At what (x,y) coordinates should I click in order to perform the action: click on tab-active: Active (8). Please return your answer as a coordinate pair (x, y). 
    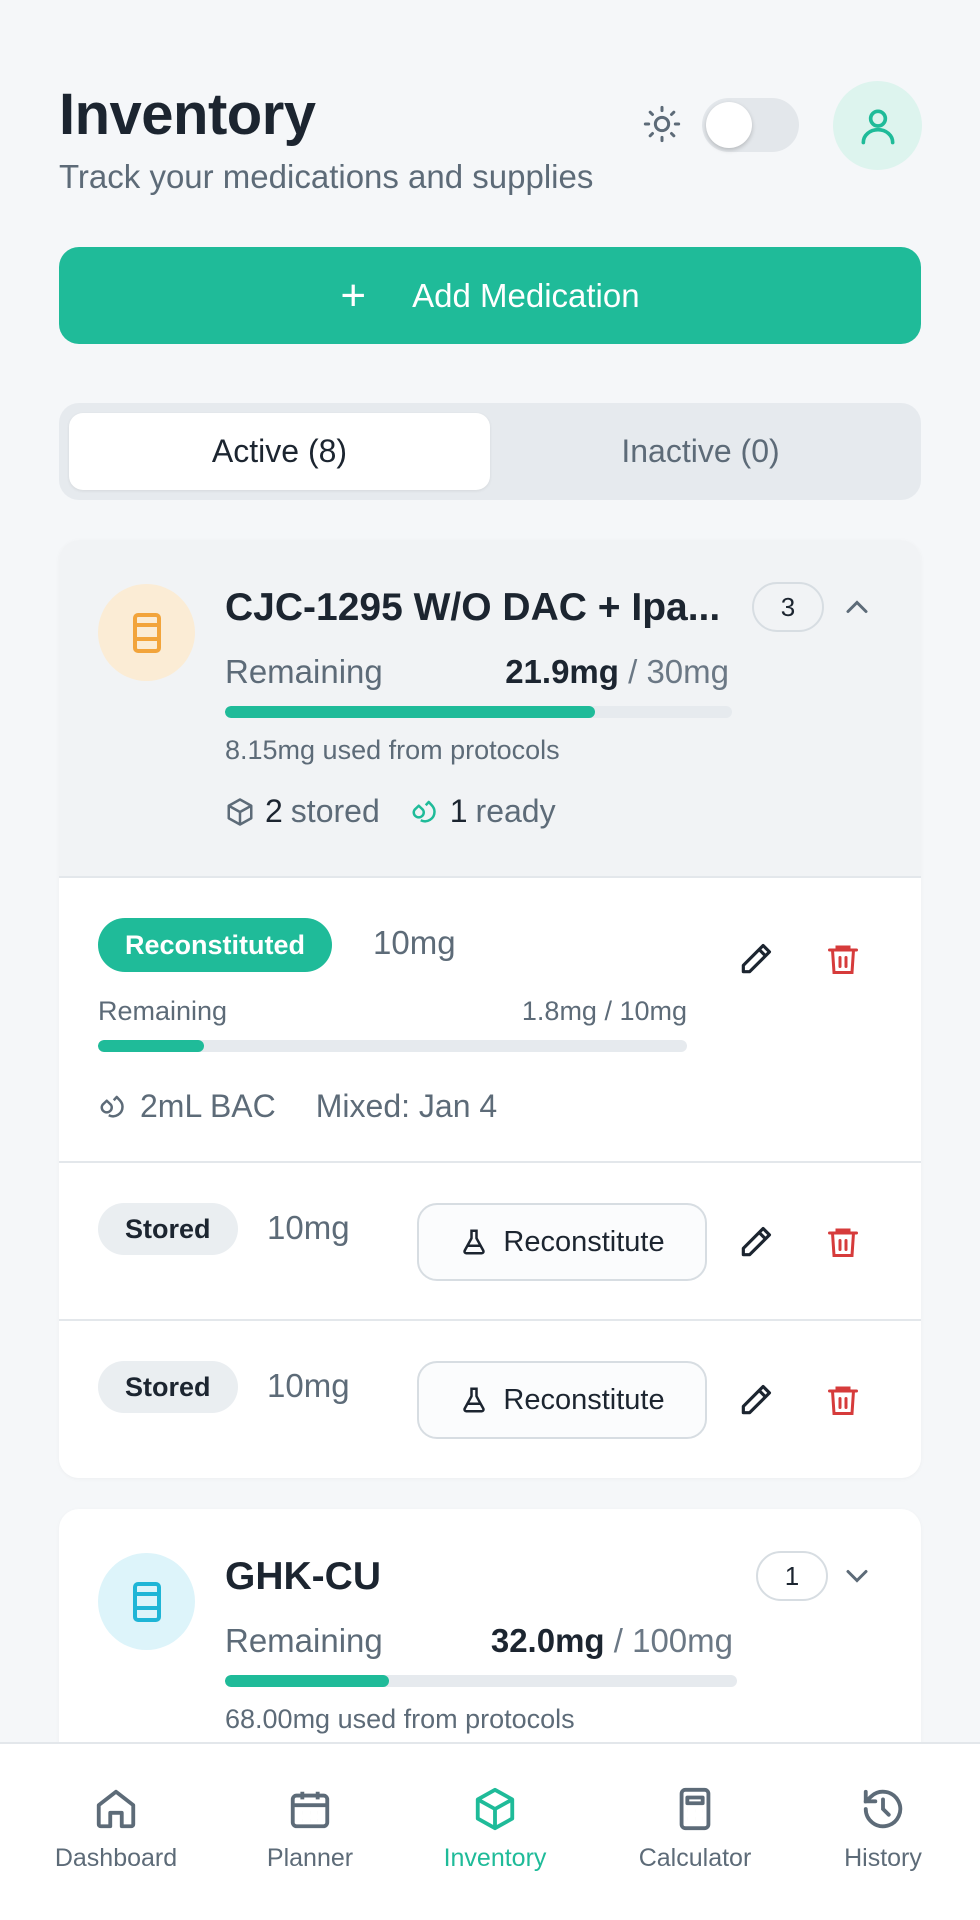
    Looking at the image, I should click on (279, 451).